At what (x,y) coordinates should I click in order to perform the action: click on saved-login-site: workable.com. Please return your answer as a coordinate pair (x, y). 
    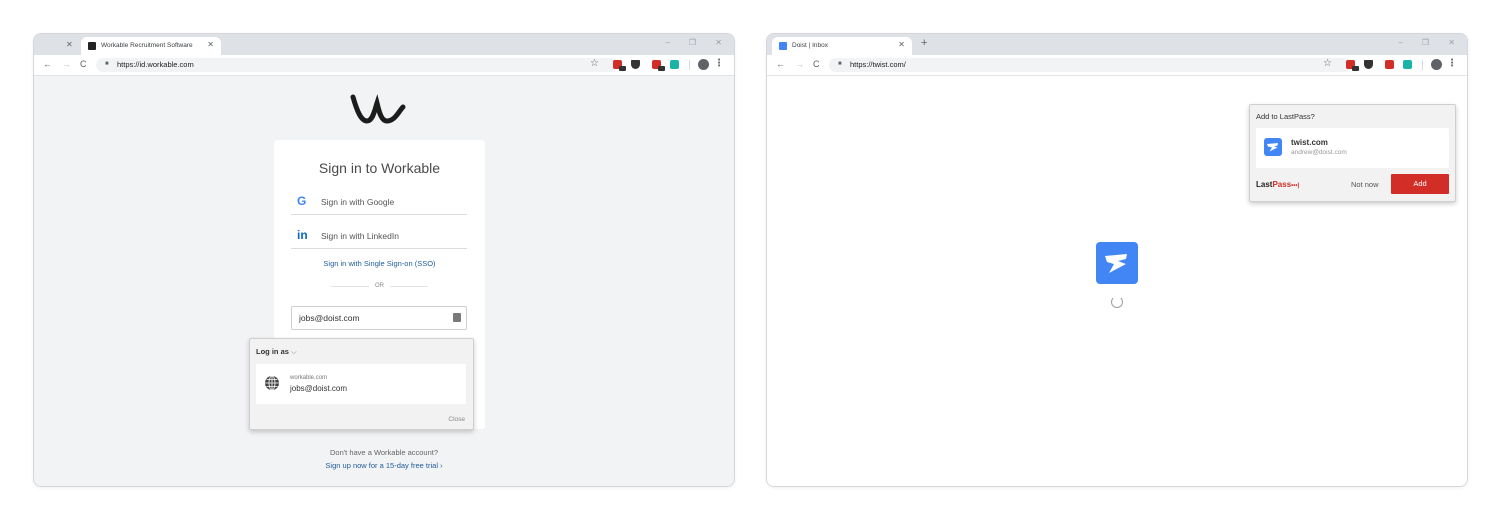
    Looking at the image, I should click on (309, 378).